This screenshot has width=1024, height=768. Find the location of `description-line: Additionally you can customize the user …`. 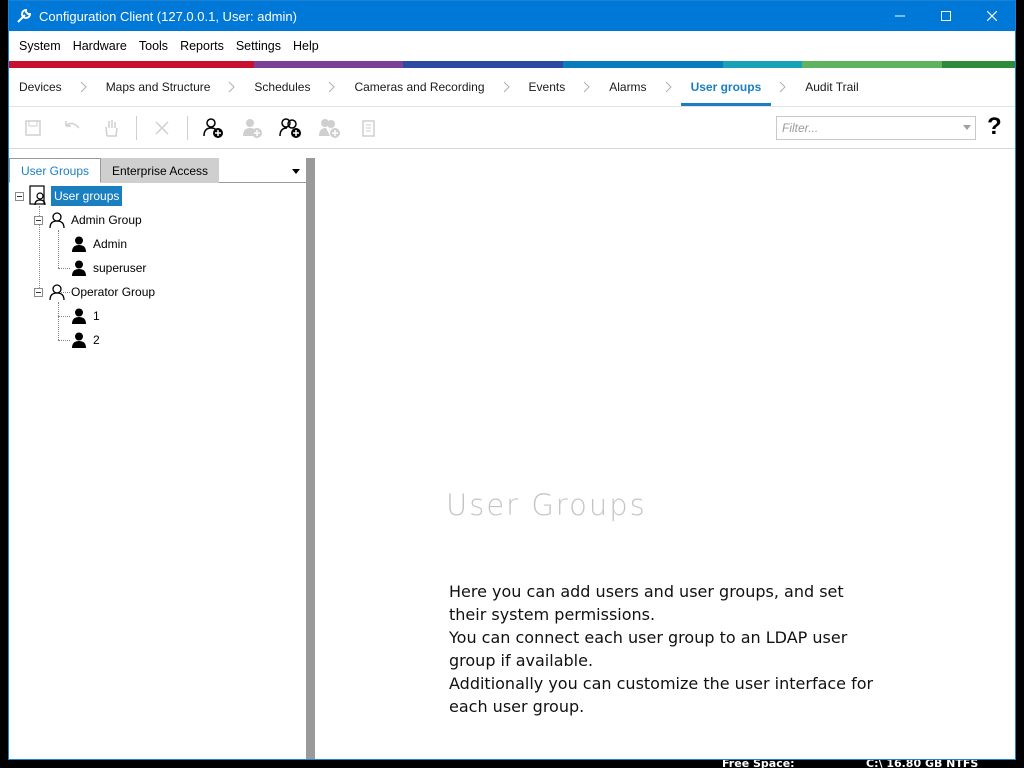

description-line: Additionally you can customize the user … is located at coordinates (661, 695).